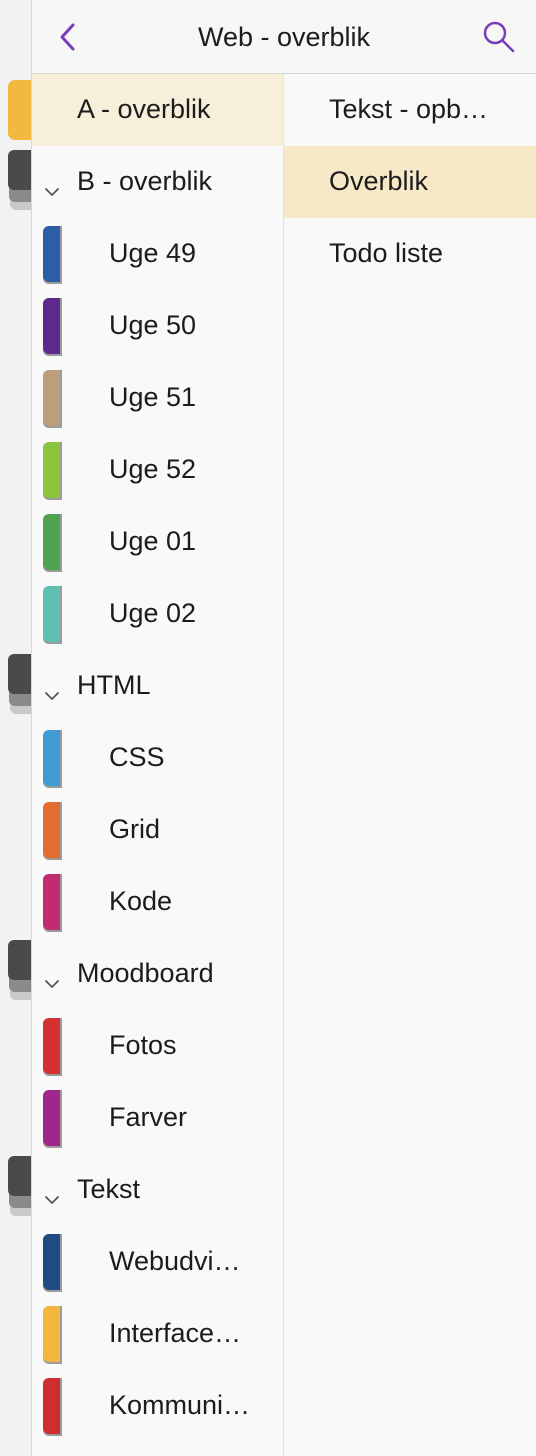 Image resolution: width=536 pixels, height=1456 pixels. I want to click on section-group: Tekst, so click(157, 1190).